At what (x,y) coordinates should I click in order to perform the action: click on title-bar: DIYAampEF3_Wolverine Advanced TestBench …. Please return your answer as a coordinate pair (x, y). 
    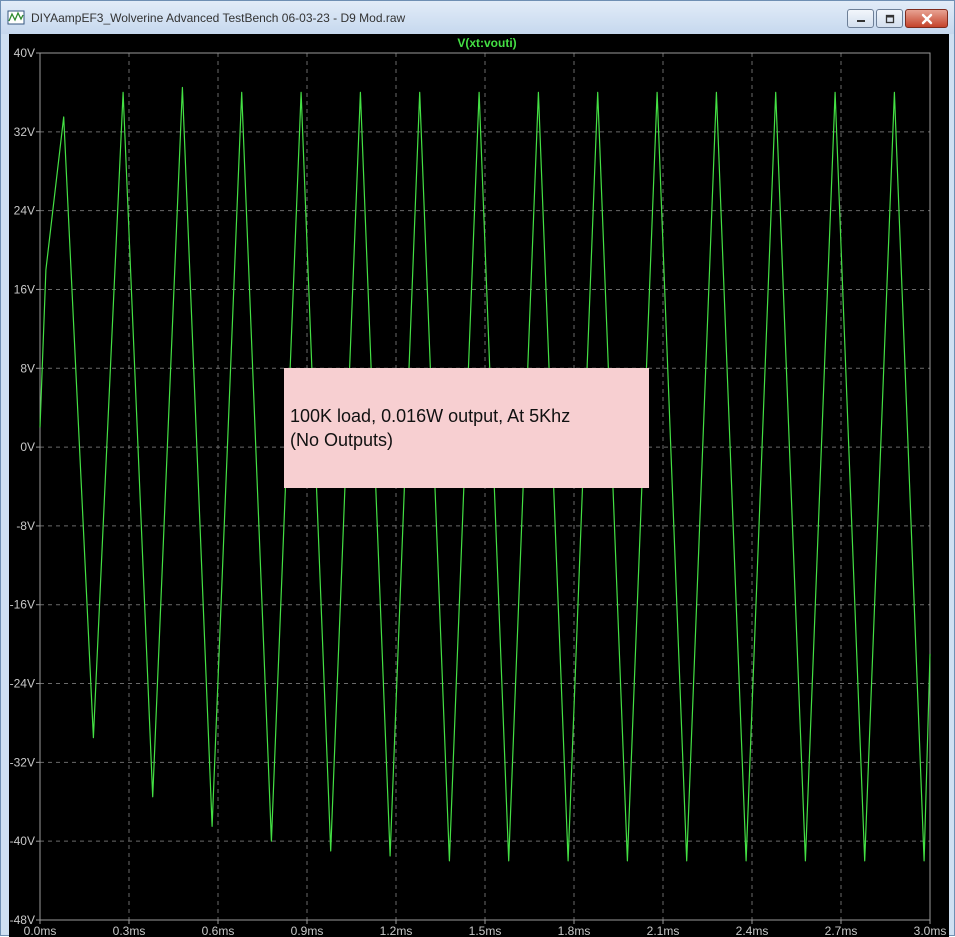
    Looking at the image, I should click on (477, 17).